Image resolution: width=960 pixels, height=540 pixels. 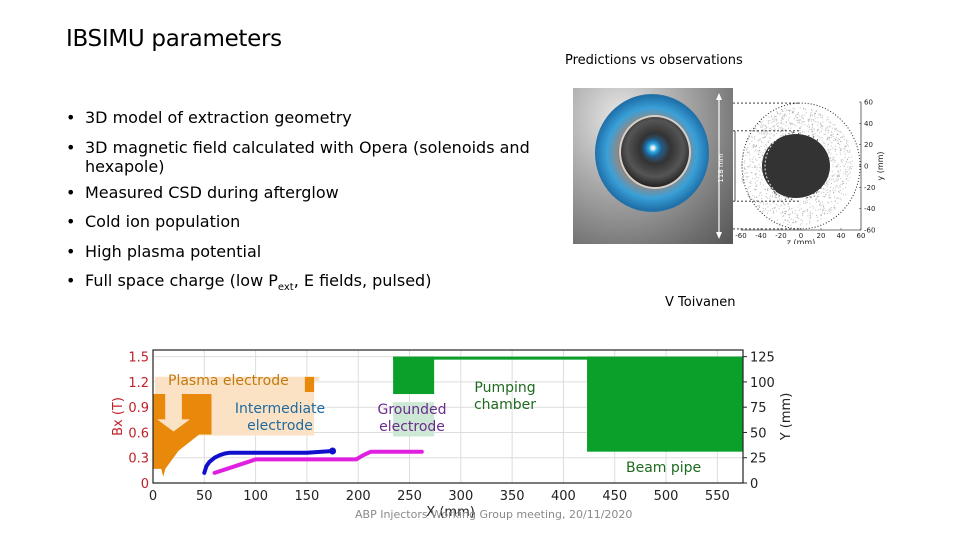 What do you see at coordinates (758, 408) in the screenshot?
I see `y-right-tick-label: 75` at bounding box center [758, 408].